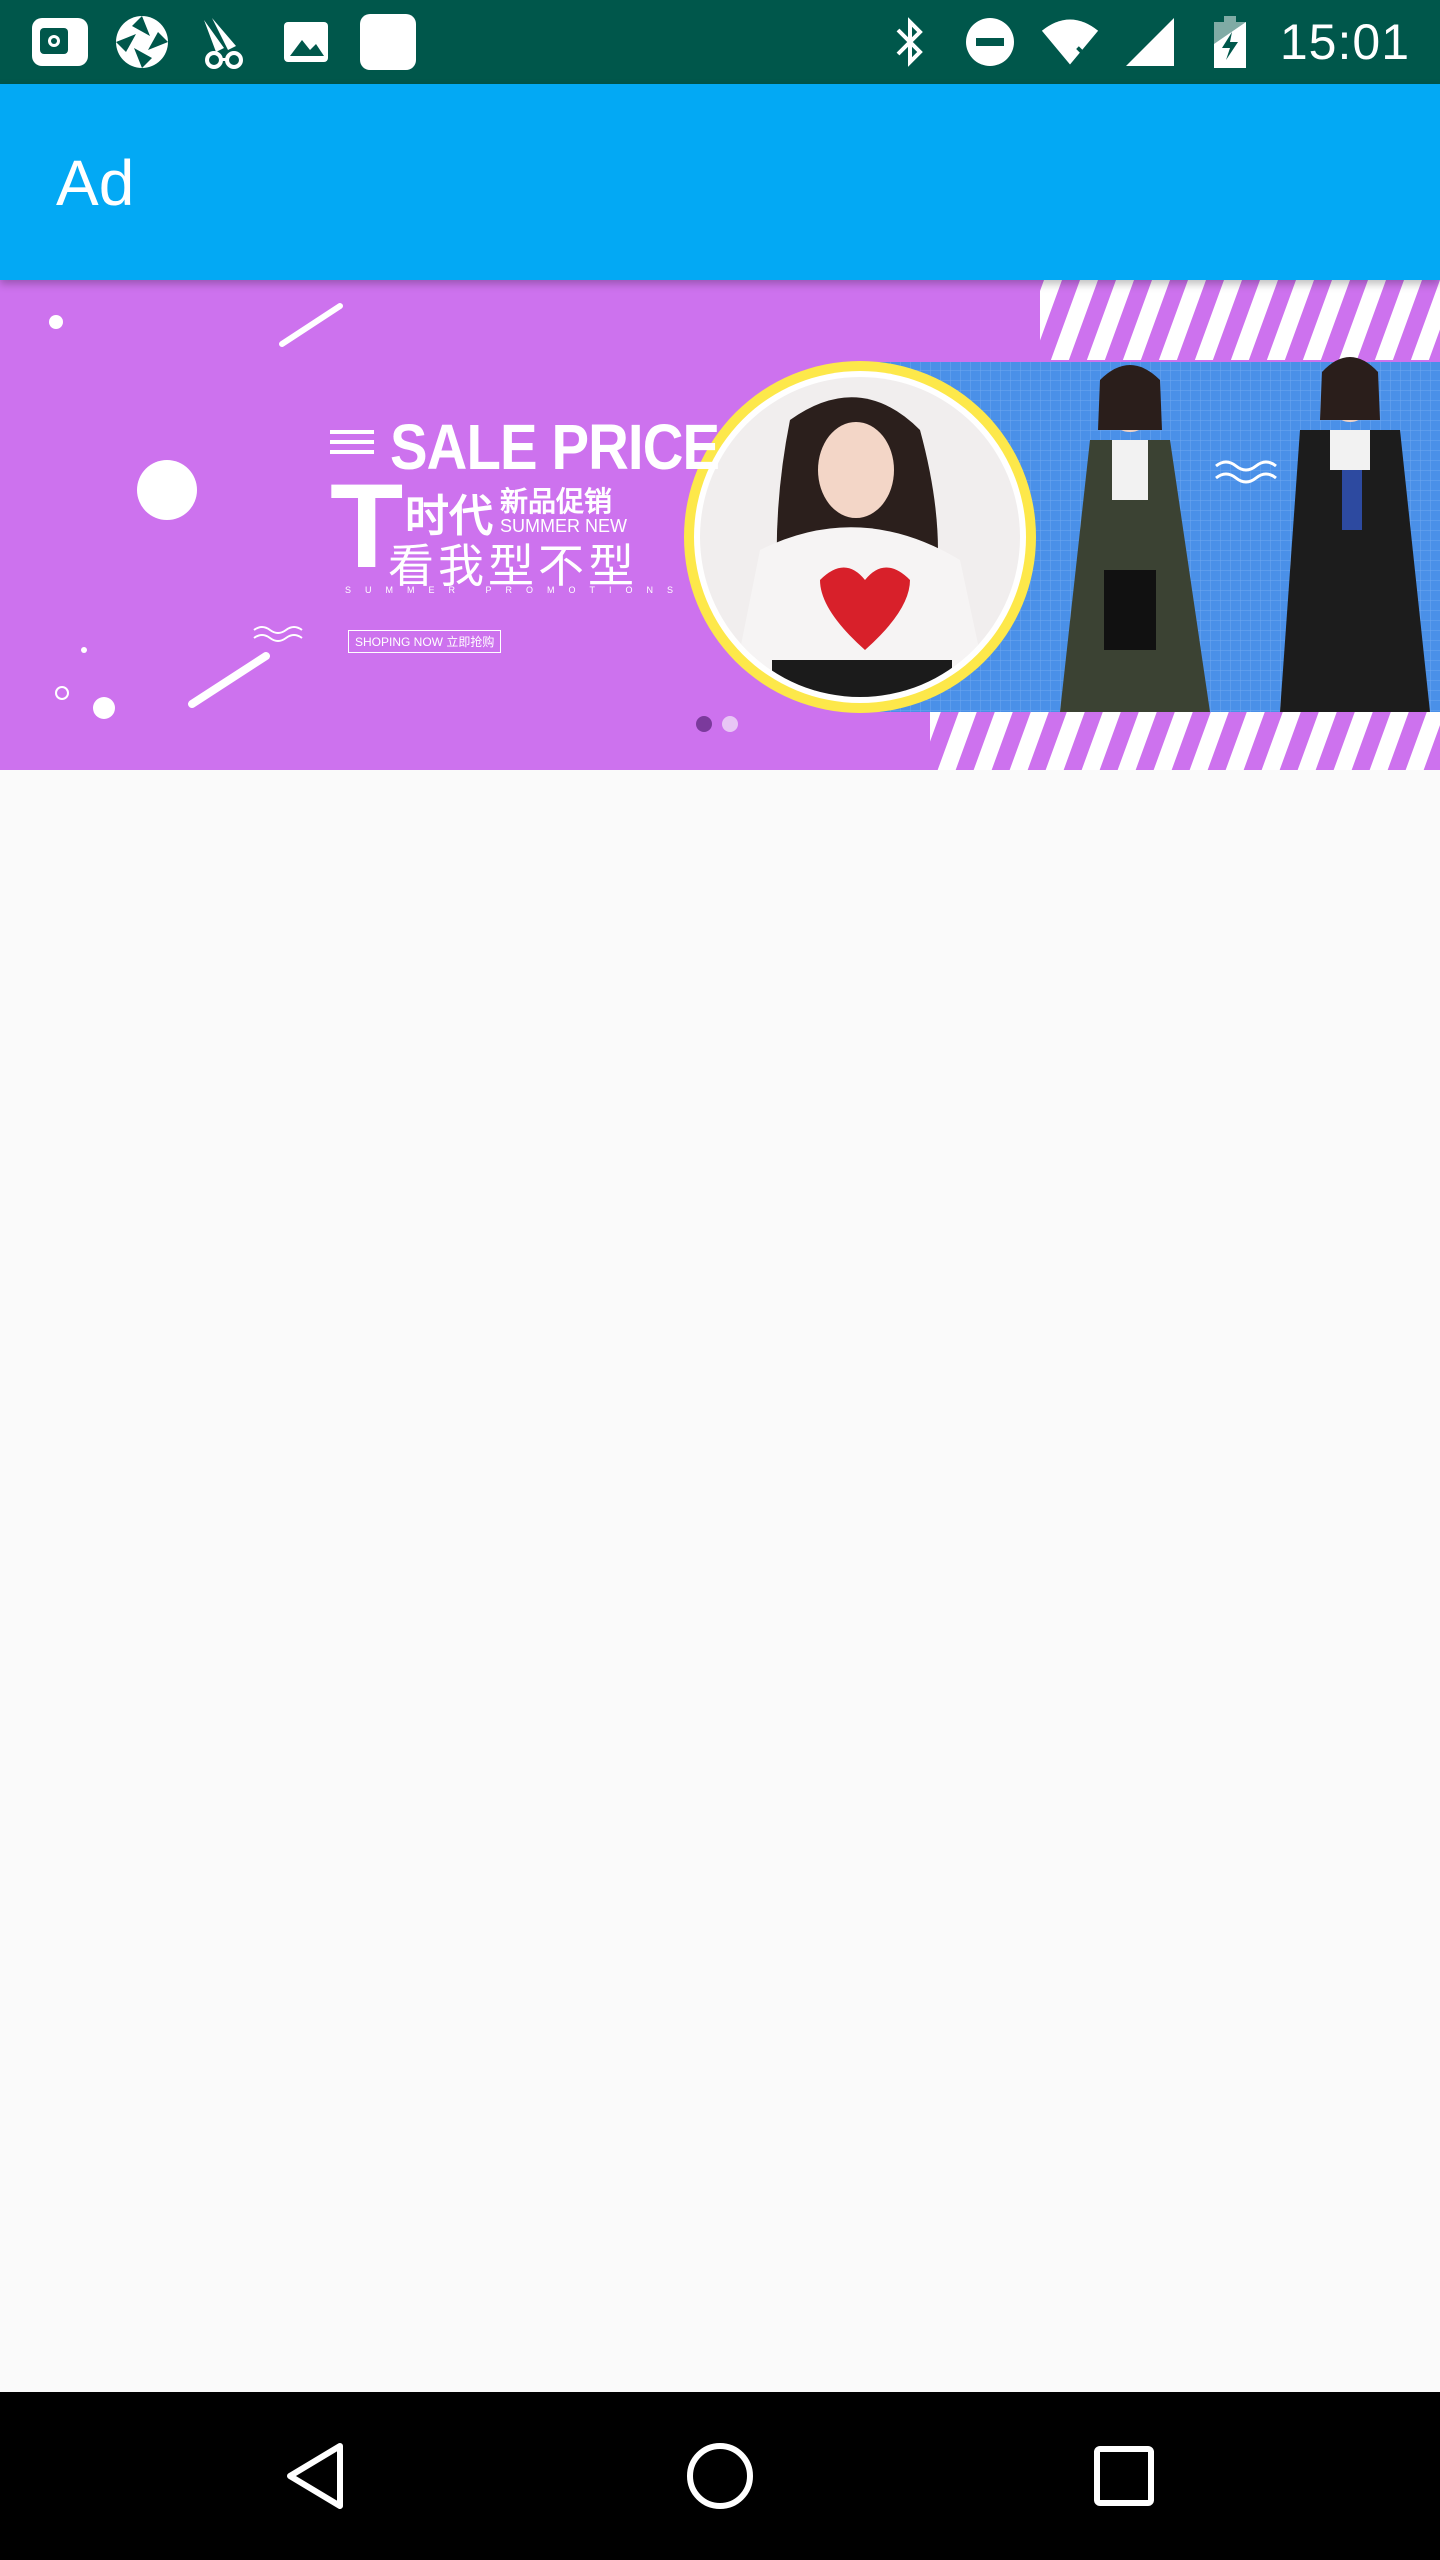 The image size is (1440, 2560). I want to click on signal-icon, so click(1150, 42).